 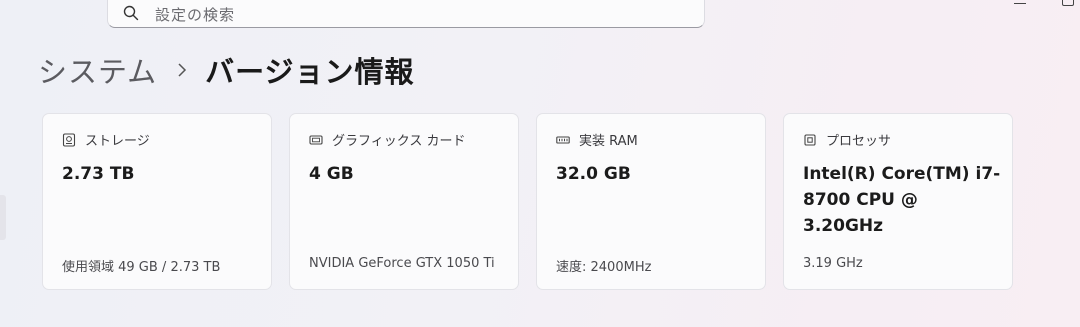 What do you see at coordinates (1020, 2) in the screenshot?
I see `minimize-icon` at bounding box center [1020, 2].